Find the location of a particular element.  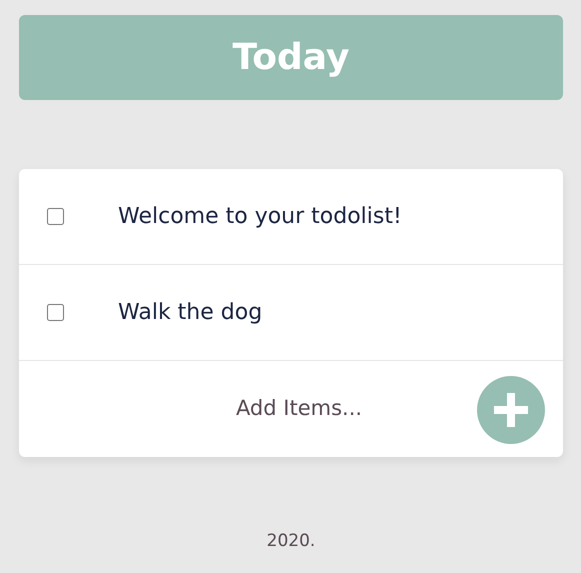

header-title: Today is located at coordinates (291, 58).